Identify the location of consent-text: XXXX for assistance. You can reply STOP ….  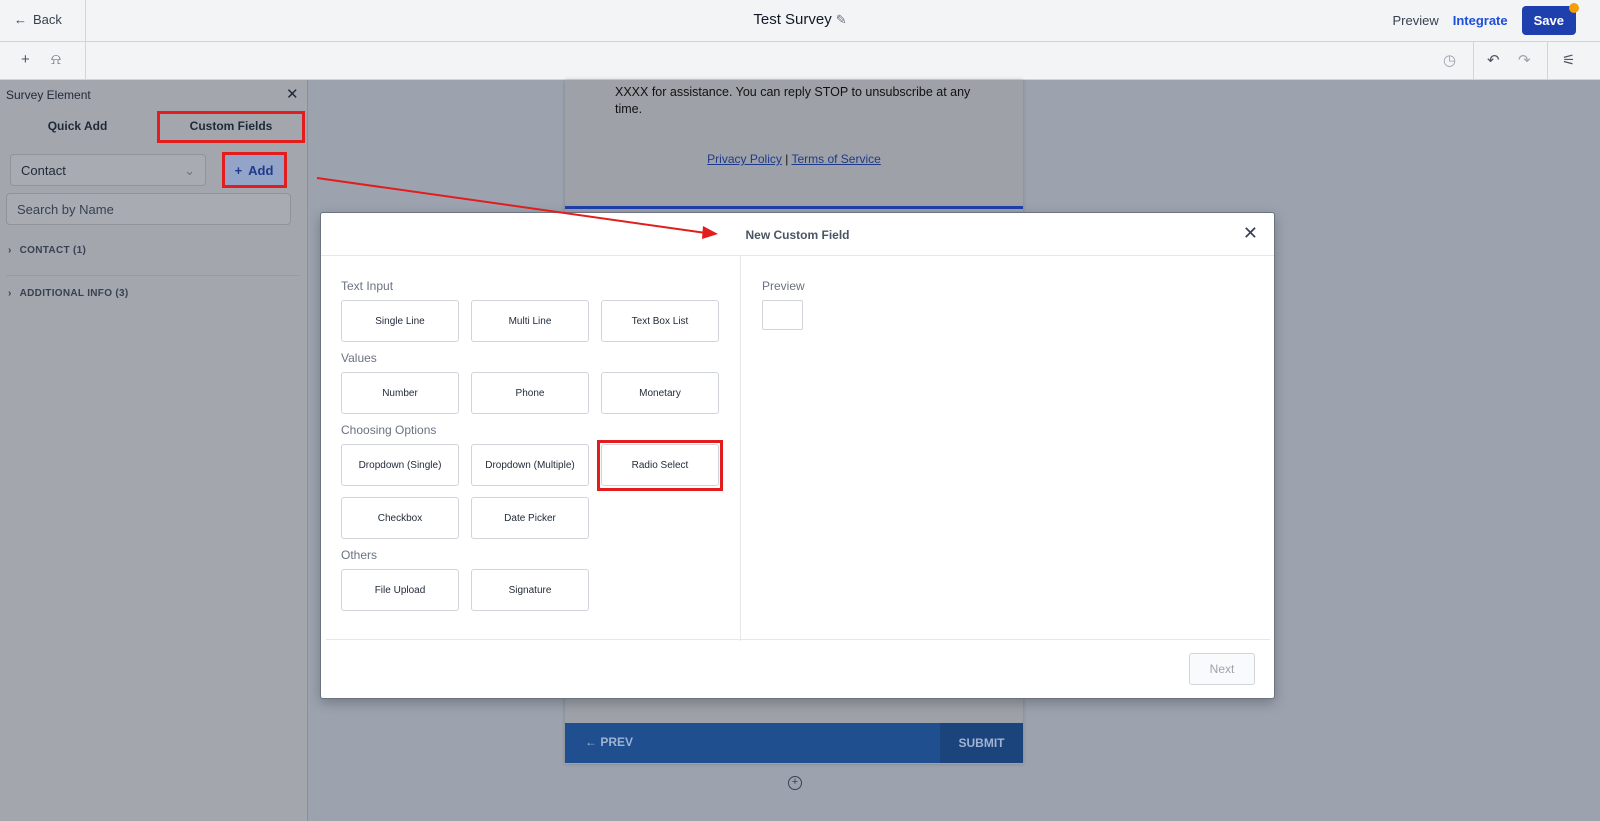
(793, 100).